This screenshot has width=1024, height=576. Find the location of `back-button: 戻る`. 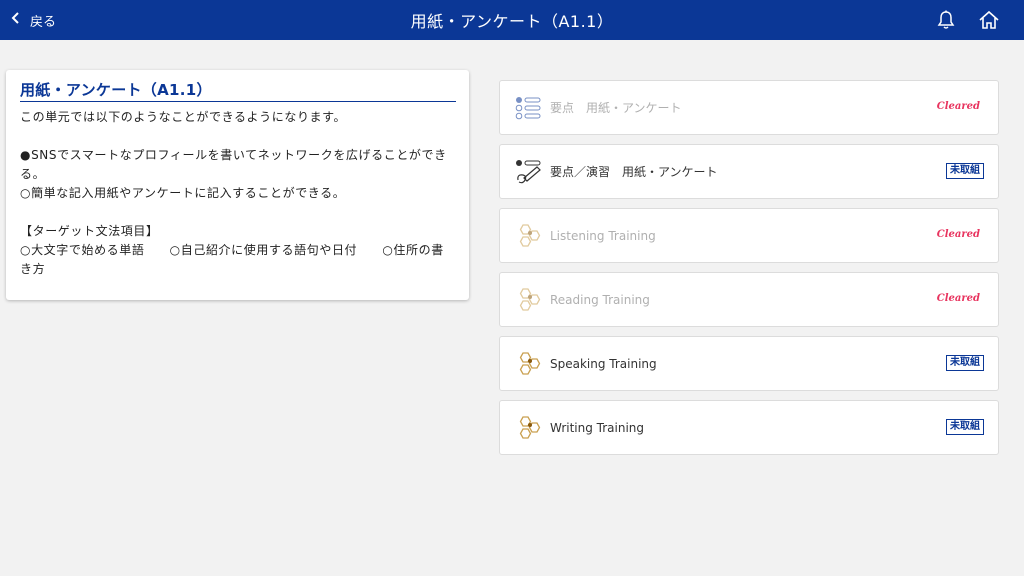

back-button: 戻る is located at coordinates (33, 20).